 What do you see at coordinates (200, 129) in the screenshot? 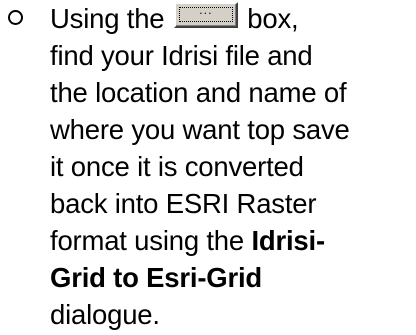
I see `instruction-line-4: where you want top save` at bounding box center [200, 129].